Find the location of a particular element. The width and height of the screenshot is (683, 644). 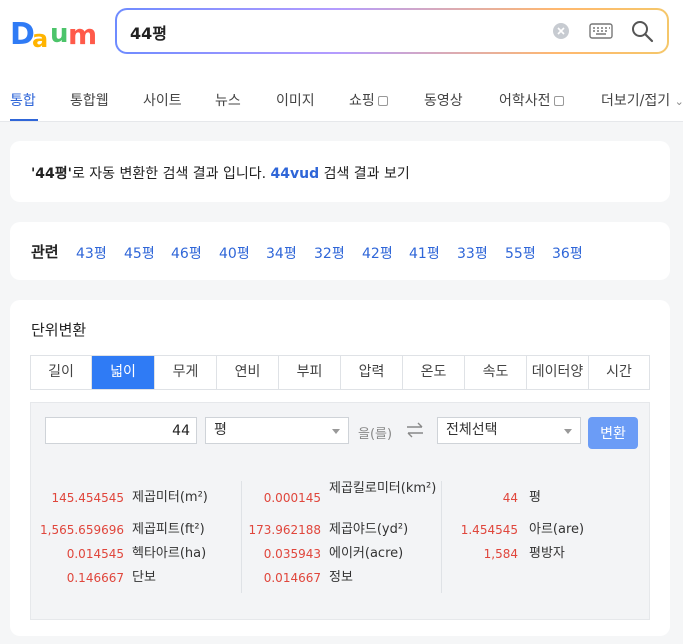

tab-integrated: 통합 is located at coordinates (23, 100).